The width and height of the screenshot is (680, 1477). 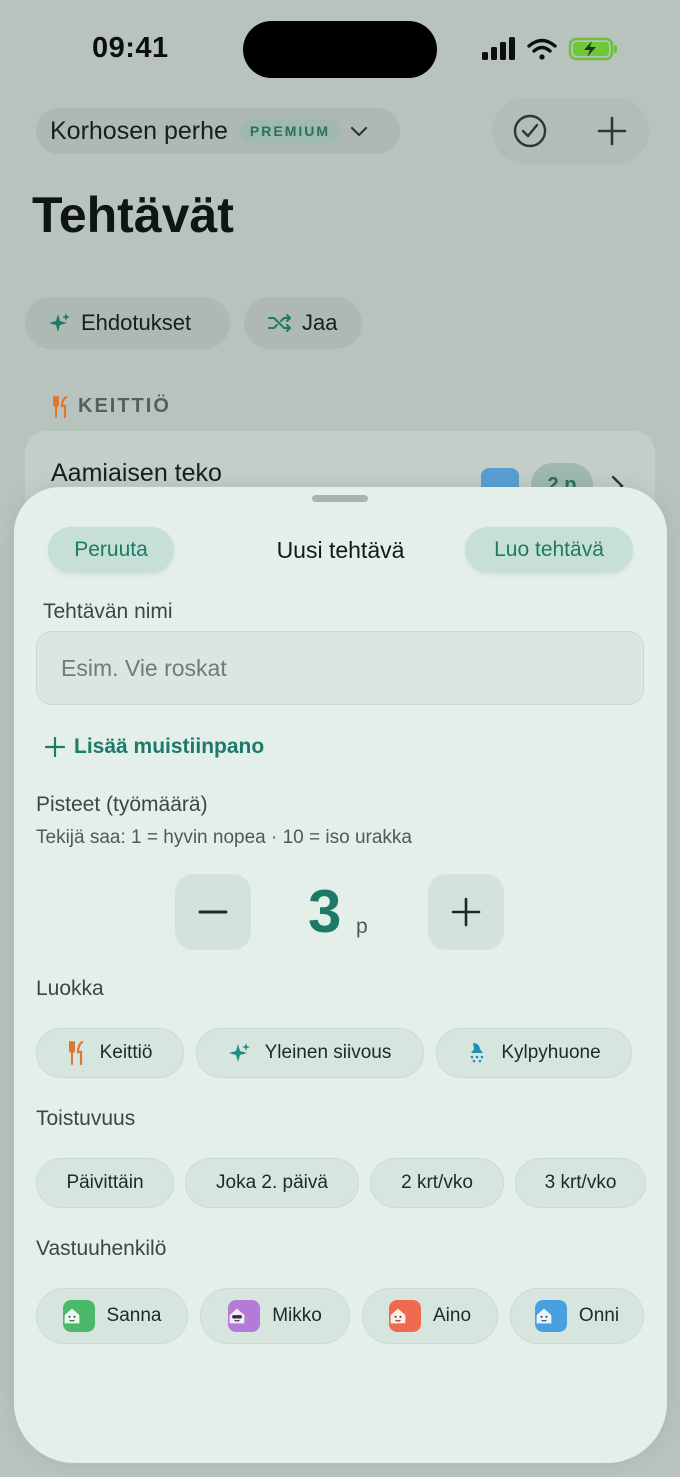 I want to click on share-label: Jaa, so click(x=320, y=322).